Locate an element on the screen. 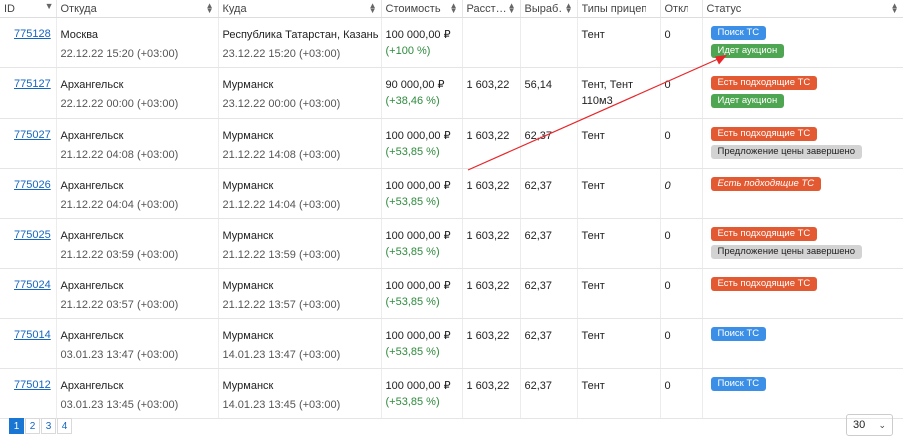 The image size is (903, 447). order-id-link: 775027 is located at coordinates (27, 135).